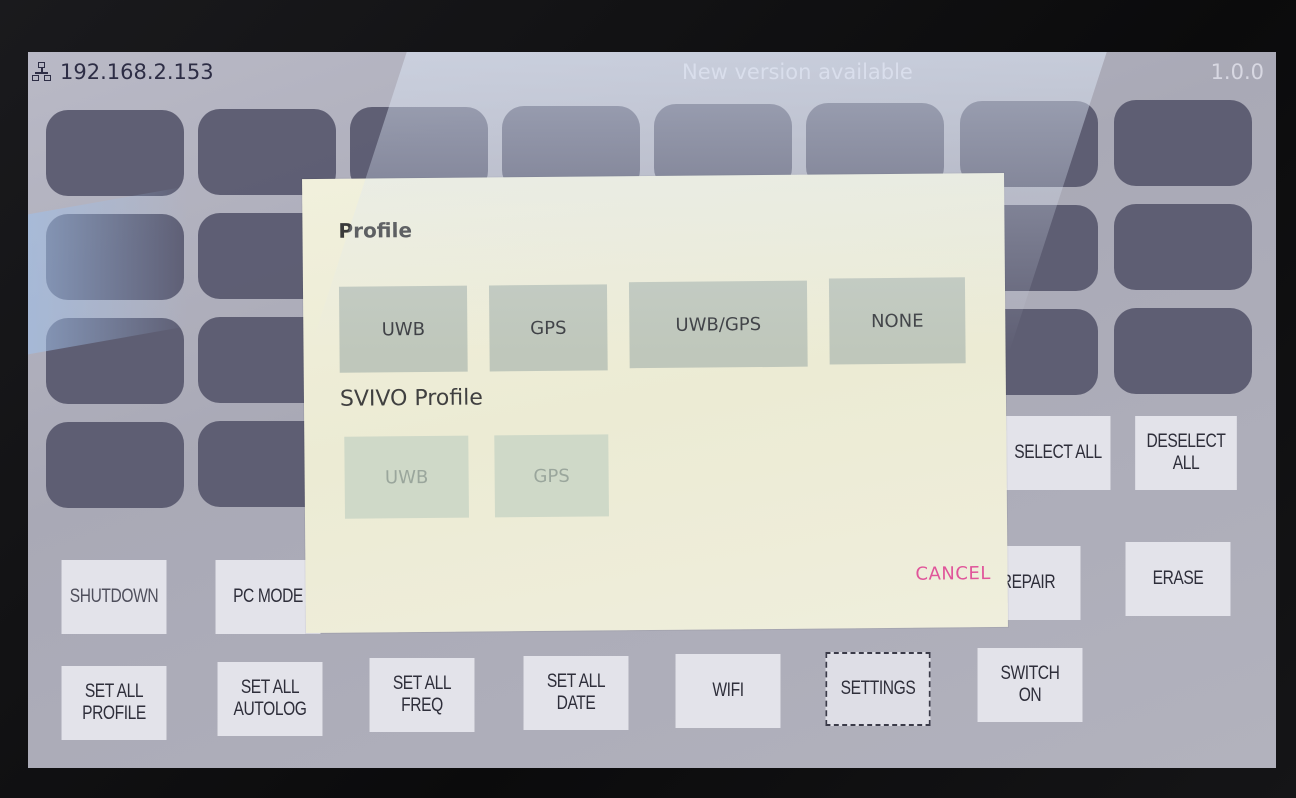  What do you see at coordinates (403, 329) in the screenshot?
I see `profile-option-uwb: UWB` at bounding box center [403, 329].